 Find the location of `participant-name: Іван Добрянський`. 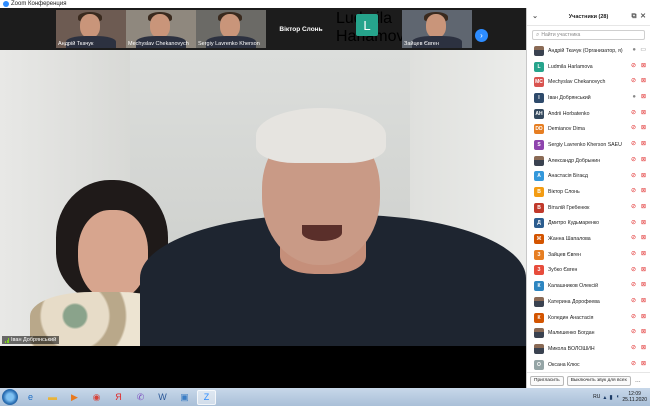

participant-name: Іван Добрянський is located at coordinates (569, 97).